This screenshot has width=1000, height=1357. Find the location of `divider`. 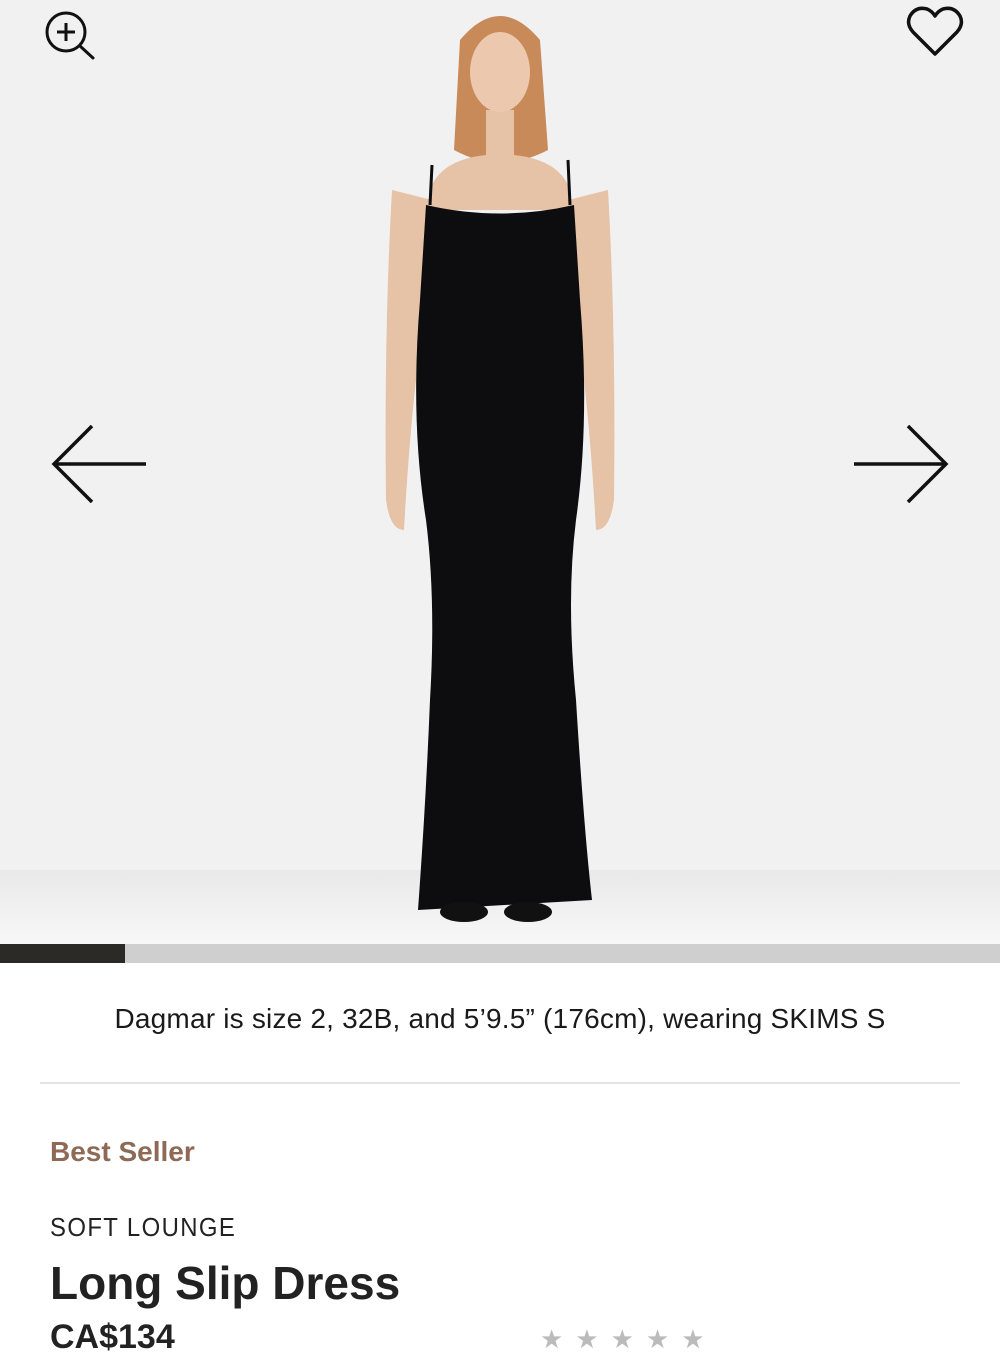

divider is located at coordinates (500, 1083).